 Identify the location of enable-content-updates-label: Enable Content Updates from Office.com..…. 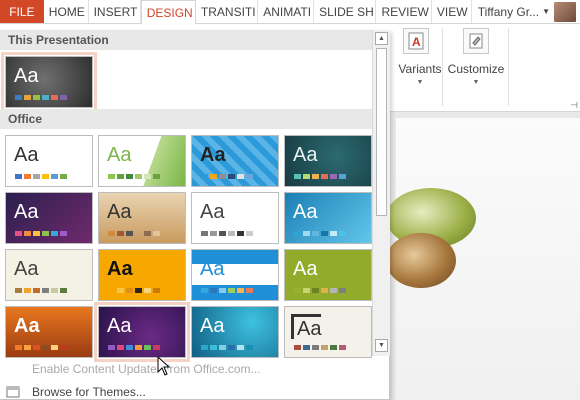
(146, 369).